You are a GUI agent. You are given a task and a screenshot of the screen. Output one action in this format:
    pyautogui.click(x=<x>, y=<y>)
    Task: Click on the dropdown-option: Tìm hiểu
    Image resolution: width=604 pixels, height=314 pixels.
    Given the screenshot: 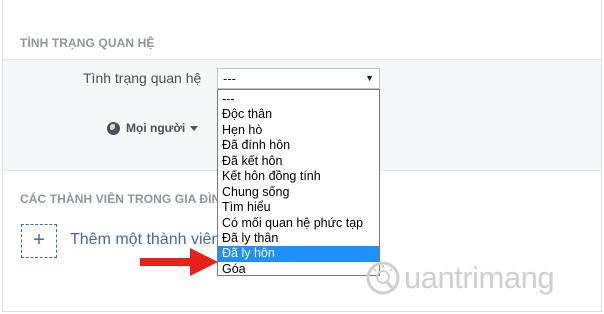 What is the action you would take?
    pyautogui.click(x=298, y=207)
    